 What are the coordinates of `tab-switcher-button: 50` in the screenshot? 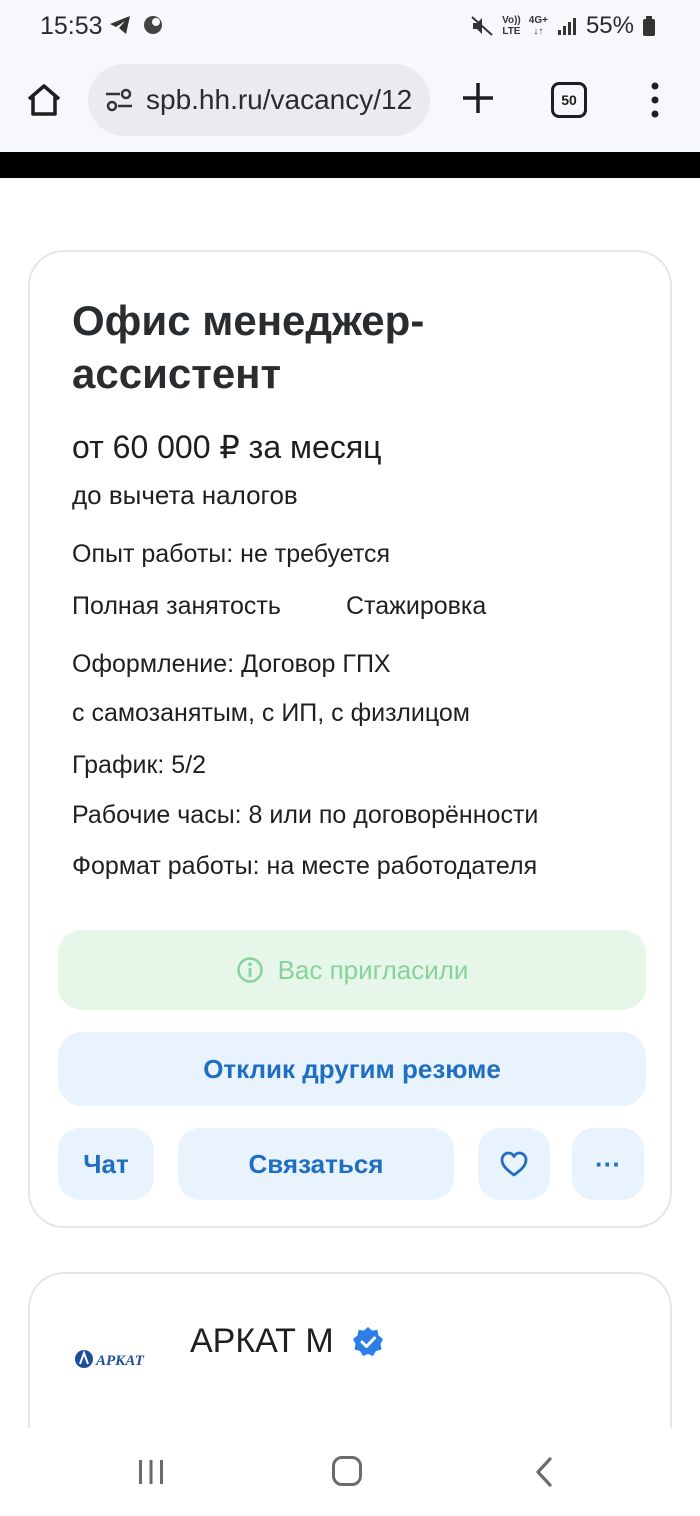 It's located at (569, 100).